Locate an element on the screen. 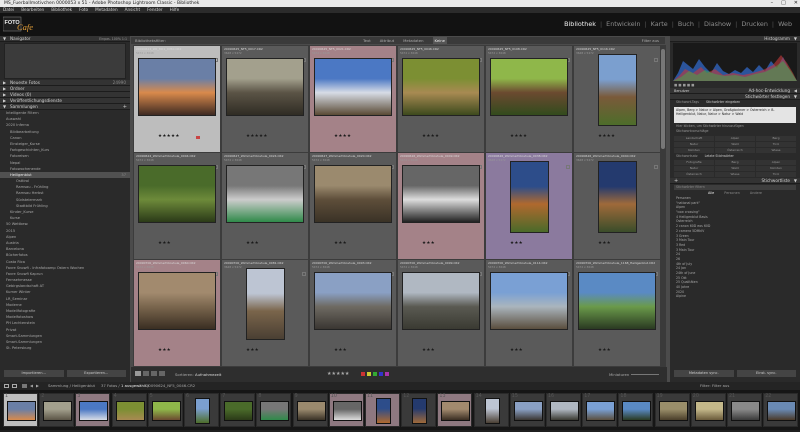 The image size is (800, 432). rating-stars: ★★★★★ is located at coordinates (338, 374).